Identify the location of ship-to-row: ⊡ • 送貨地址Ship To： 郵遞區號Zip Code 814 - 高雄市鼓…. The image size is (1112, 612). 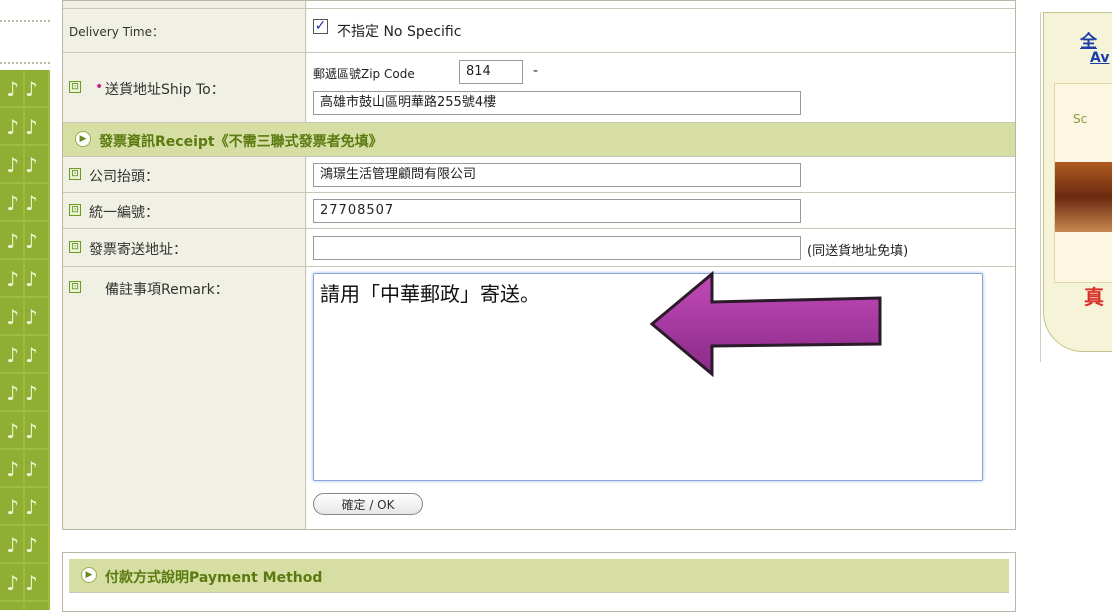
(539, 88).